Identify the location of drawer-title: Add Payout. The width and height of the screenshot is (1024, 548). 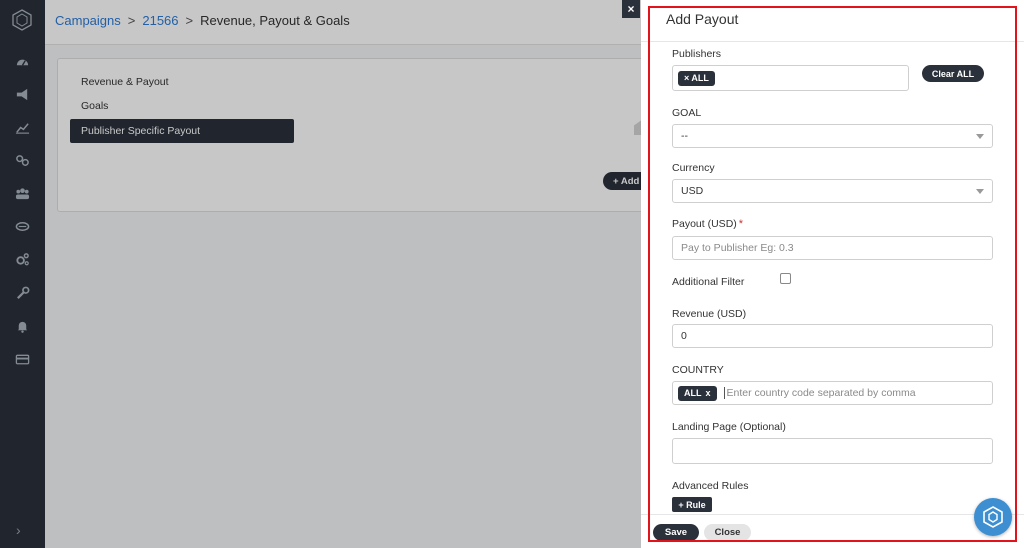
(702, 19).